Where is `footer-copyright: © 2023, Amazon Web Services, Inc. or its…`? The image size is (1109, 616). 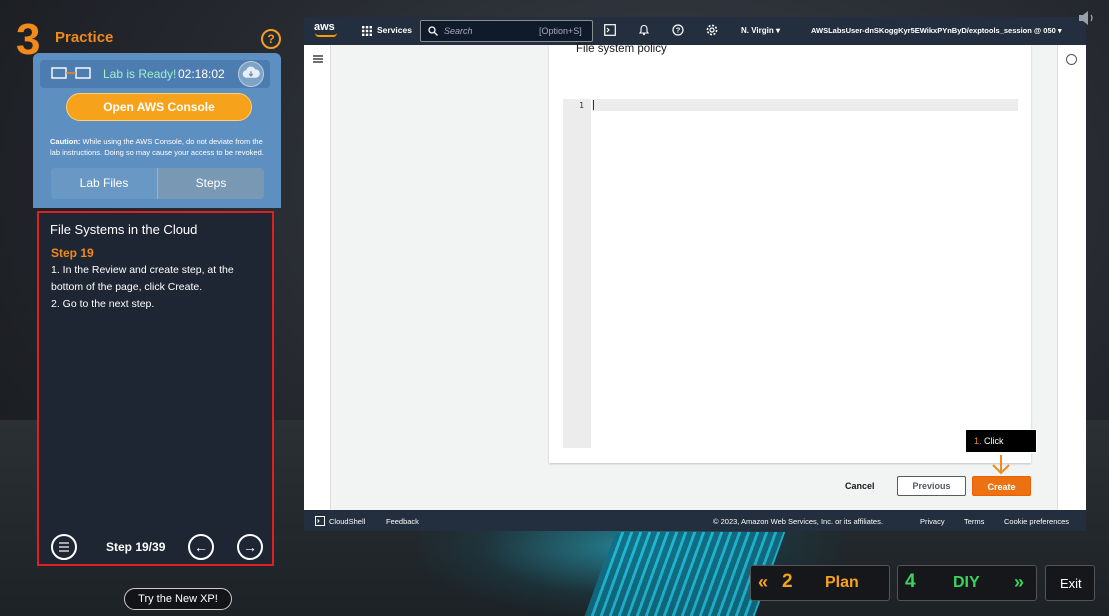
footer-copyright: © 2023, Amazon Web Services, Inc. or its… is located at coordinates (798, 521).